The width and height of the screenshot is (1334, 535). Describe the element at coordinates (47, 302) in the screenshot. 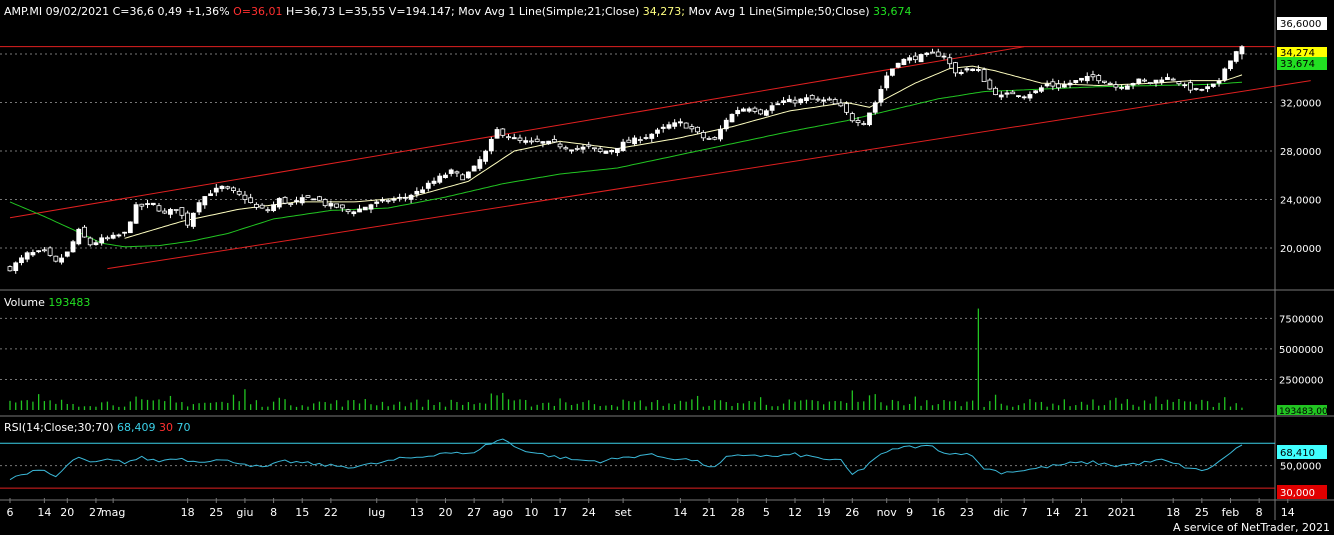

I see `volume-label: Volume 193483` at that location.